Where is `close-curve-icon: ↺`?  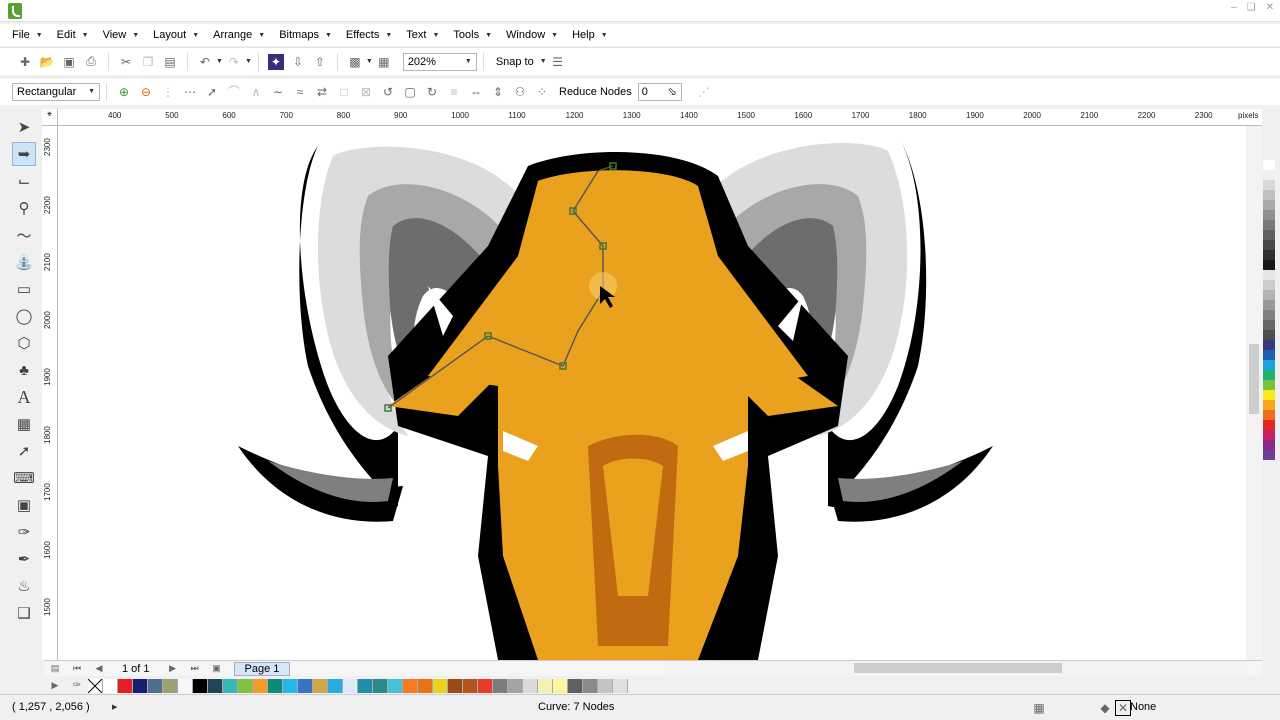
close-curve-icon: ↺ is located at coordinates (388, 92).